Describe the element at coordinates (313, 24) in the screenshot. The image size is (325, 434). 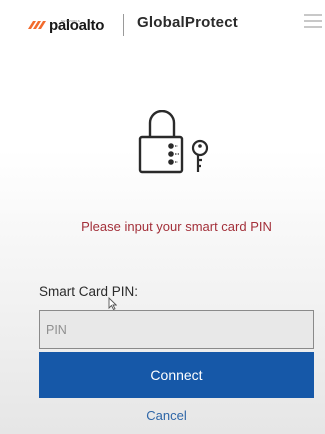
I see `hamburger-menu-icon` at that location.